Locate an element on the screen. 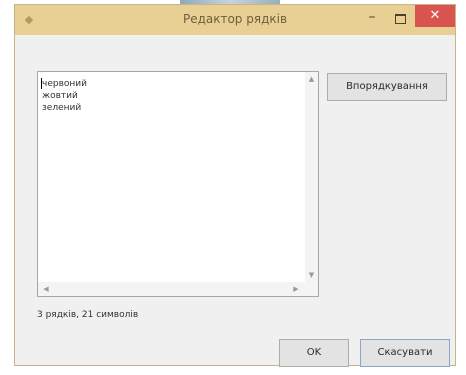  close-button: ✕ is located at coordinates (435, 16).